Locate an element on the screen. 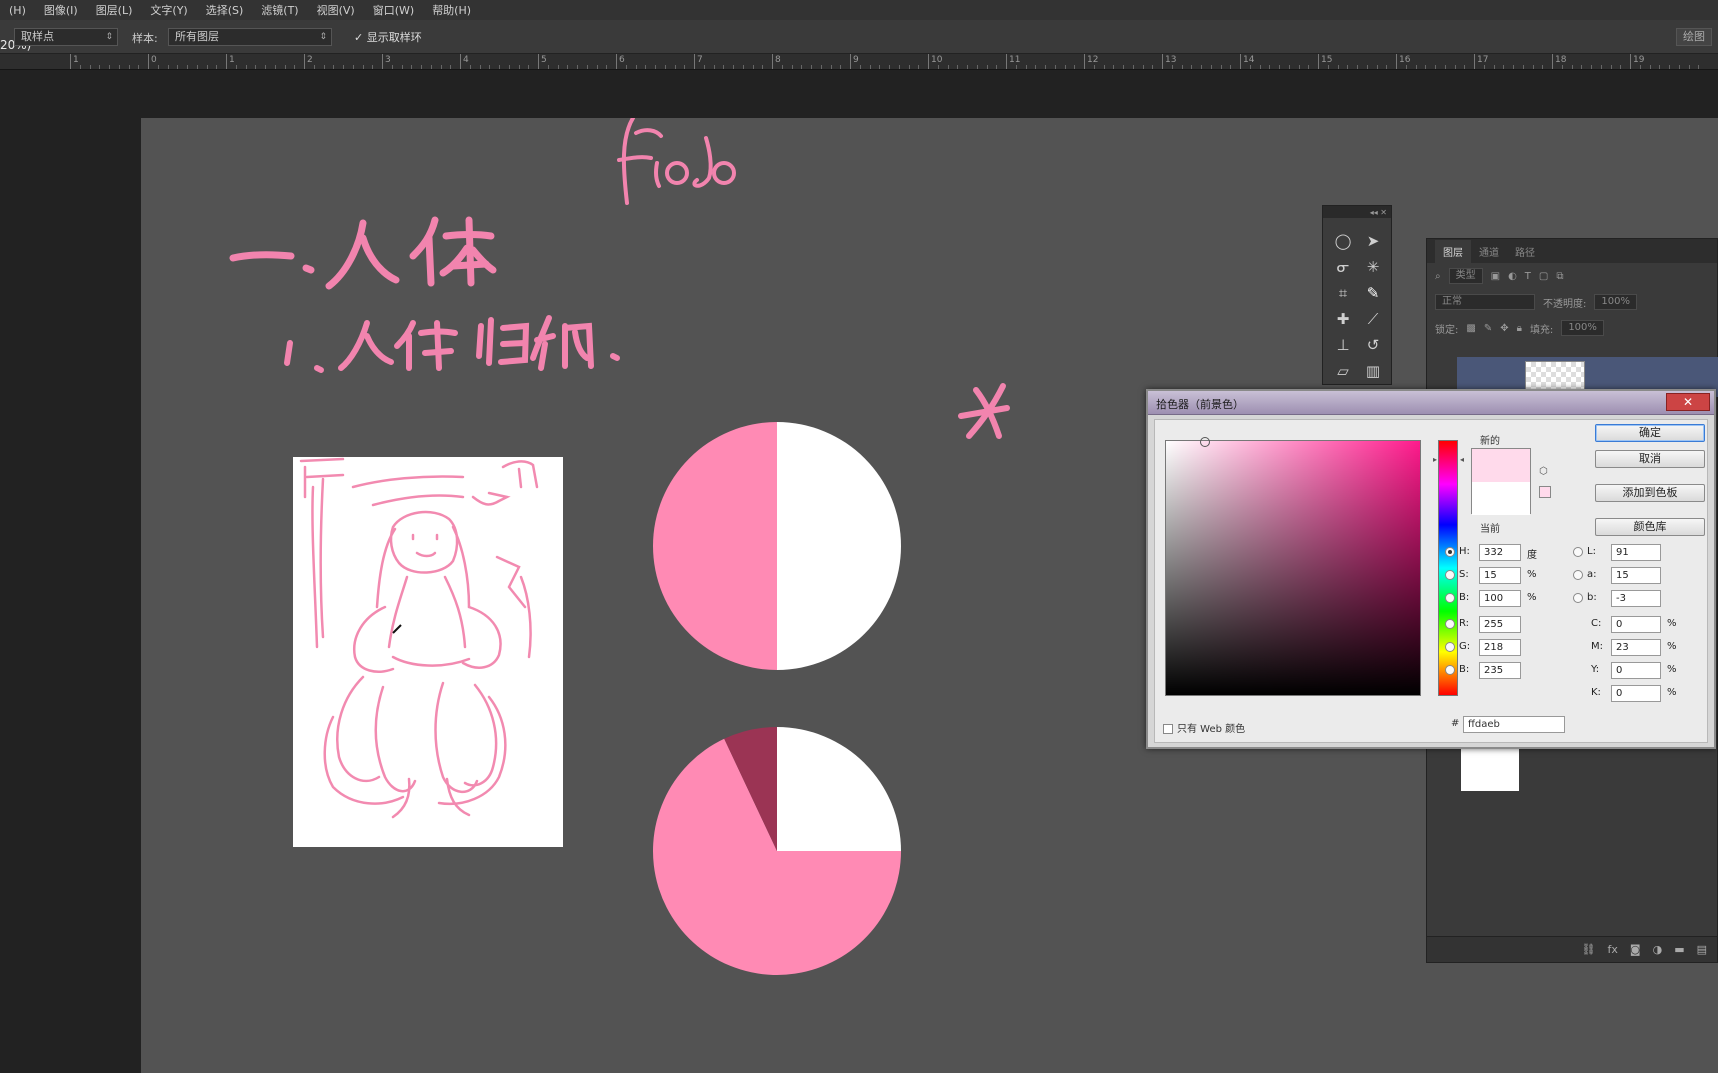 This screenshot has width=1718, height=1073. healing-brush-tool-icon: ✚ is located at coordinates (1343, 319).